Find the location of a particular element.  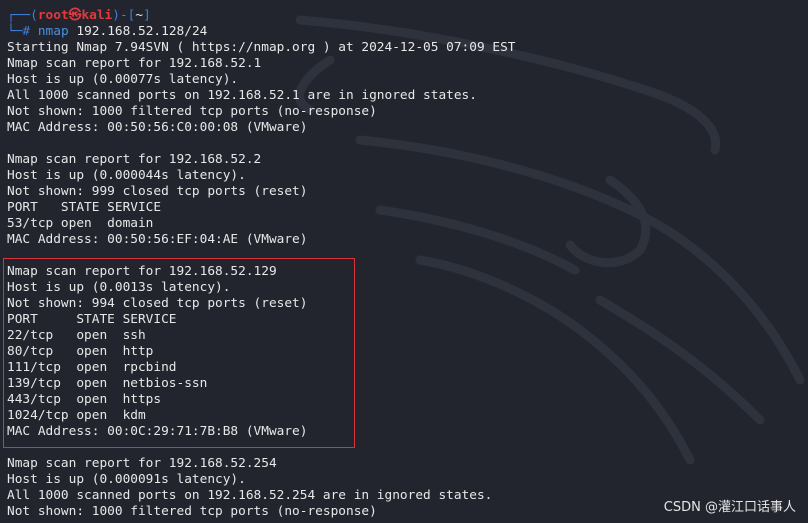

output-line: Nmap scan report for 192.168.52.254 is located at coordinates (142, 463).